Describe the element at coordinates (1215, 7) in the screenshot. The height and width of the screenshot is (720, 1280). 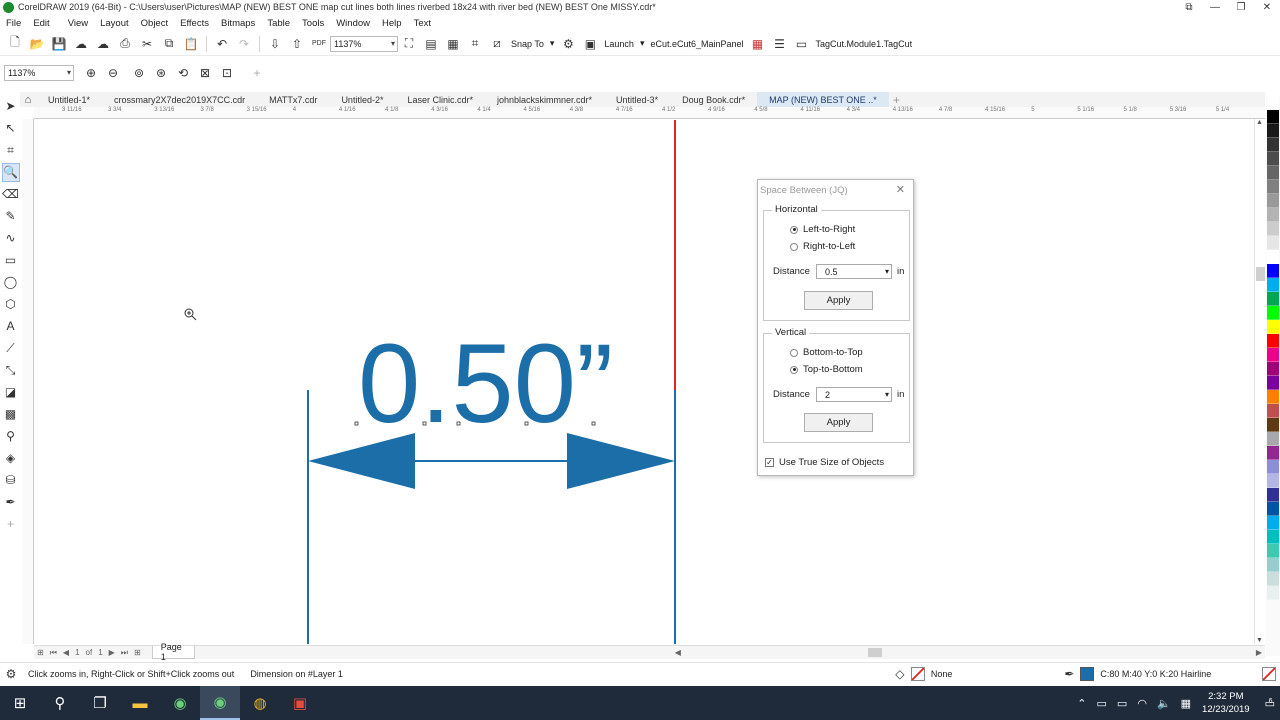
I see `minimize-button: —` at that location.